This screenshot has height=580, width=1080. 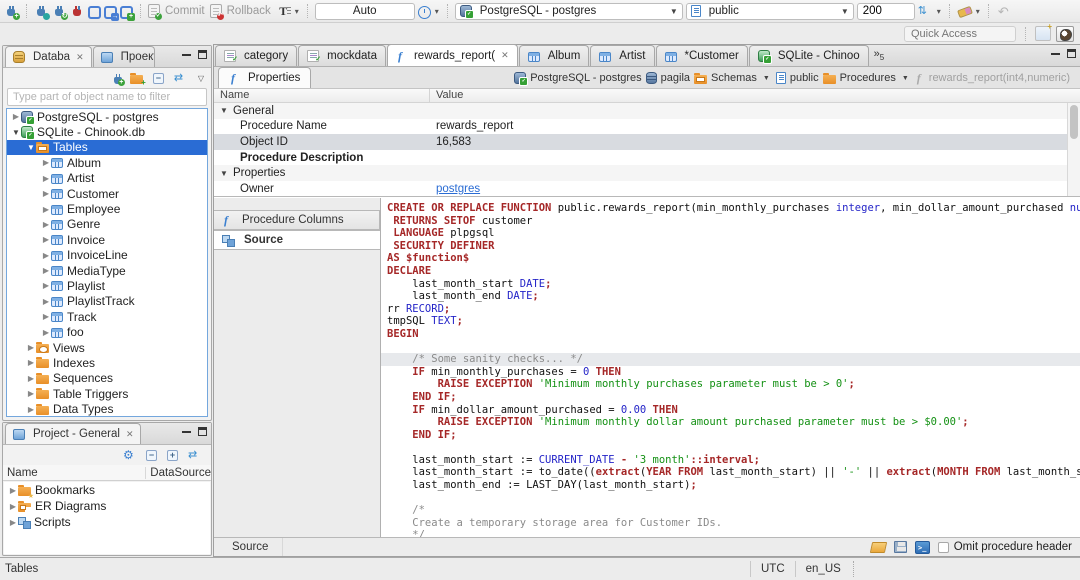 I want to click on editor-tab-album: Album, so click(x=554, y=55).